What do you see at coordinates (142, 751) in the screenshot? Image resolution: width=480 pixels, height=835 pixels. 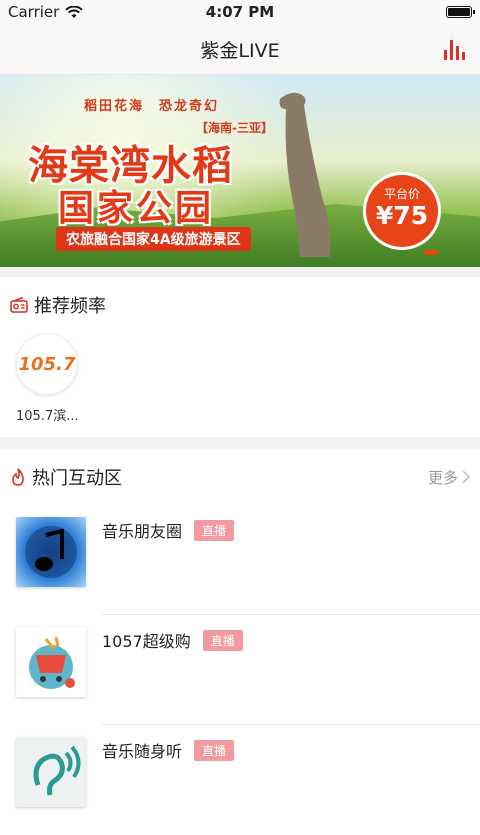 I see `item-title: 音乐随身听` at bounding box center [142, 751].